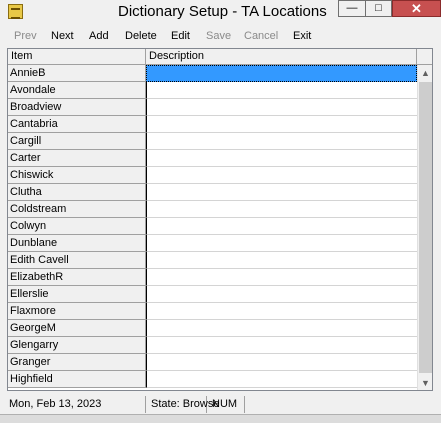  I want to click on background-window-edge, so click(220, 418).